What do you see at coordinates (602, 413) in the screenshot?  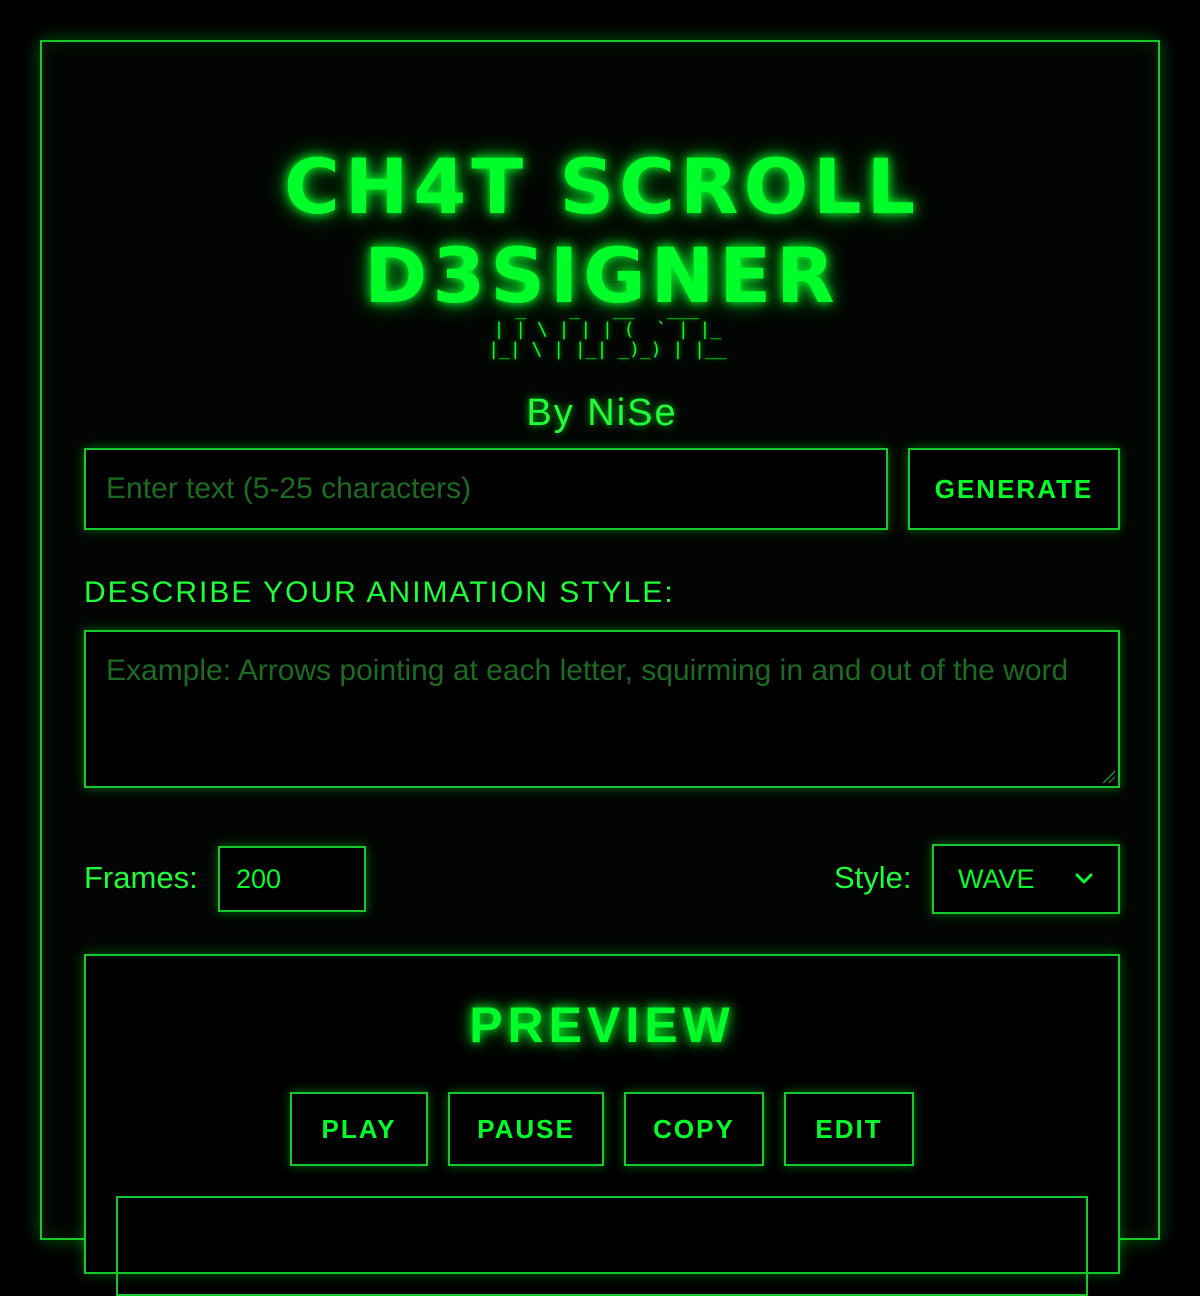 I see `author-byline: By NiSe` at bounding box center [602, 413].